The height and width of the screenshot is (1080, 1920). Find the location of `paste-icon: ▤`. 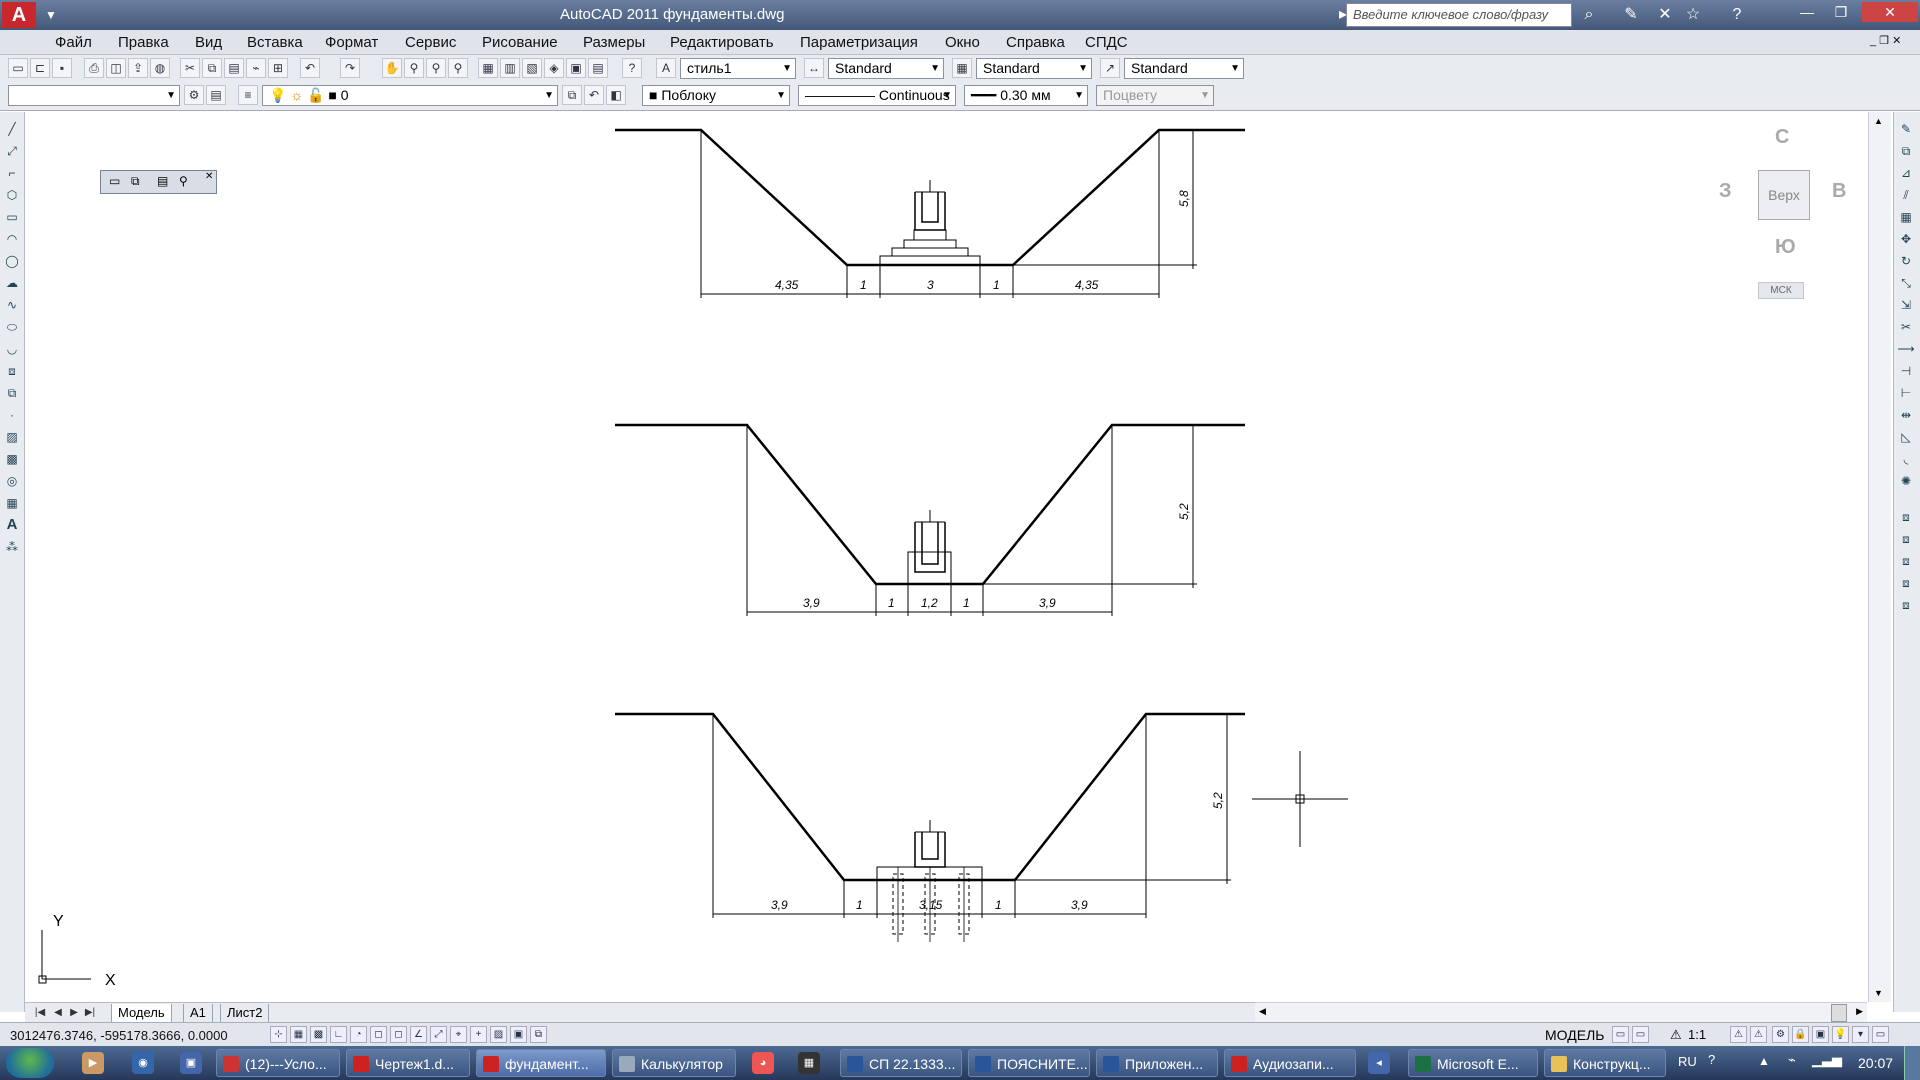

paste-icon: ▤ is located at coordinates (234, 68).